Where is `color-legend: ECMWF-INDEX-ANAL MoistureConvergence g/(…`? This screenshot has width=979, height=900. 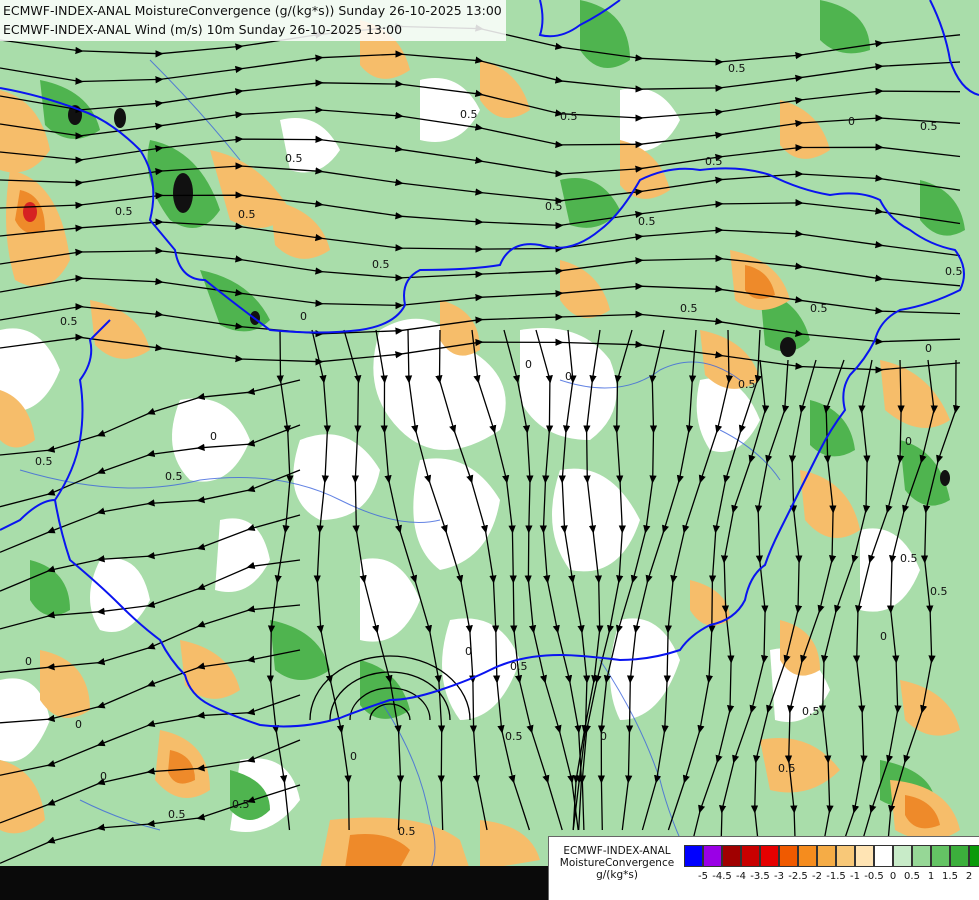
color-legend: ECMWF-INDEX-ANAL MoistureConvergence g/(… is located at coordinates (763, 868).